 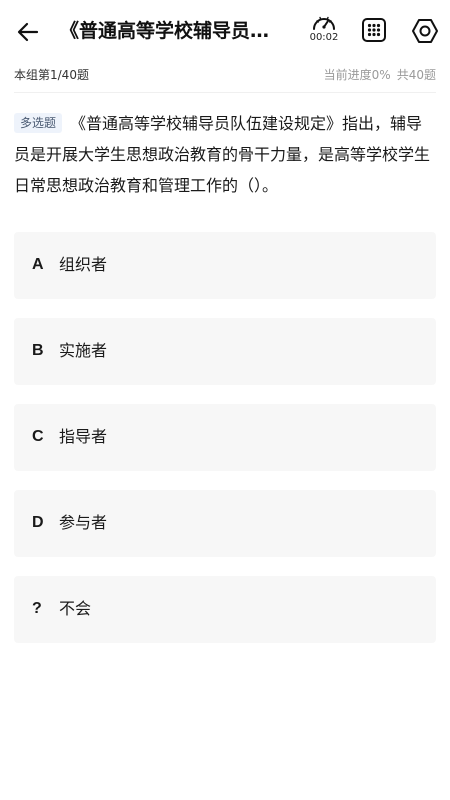 I want to click on current-progress: 当前进度0%, so click(x=357, y=75).